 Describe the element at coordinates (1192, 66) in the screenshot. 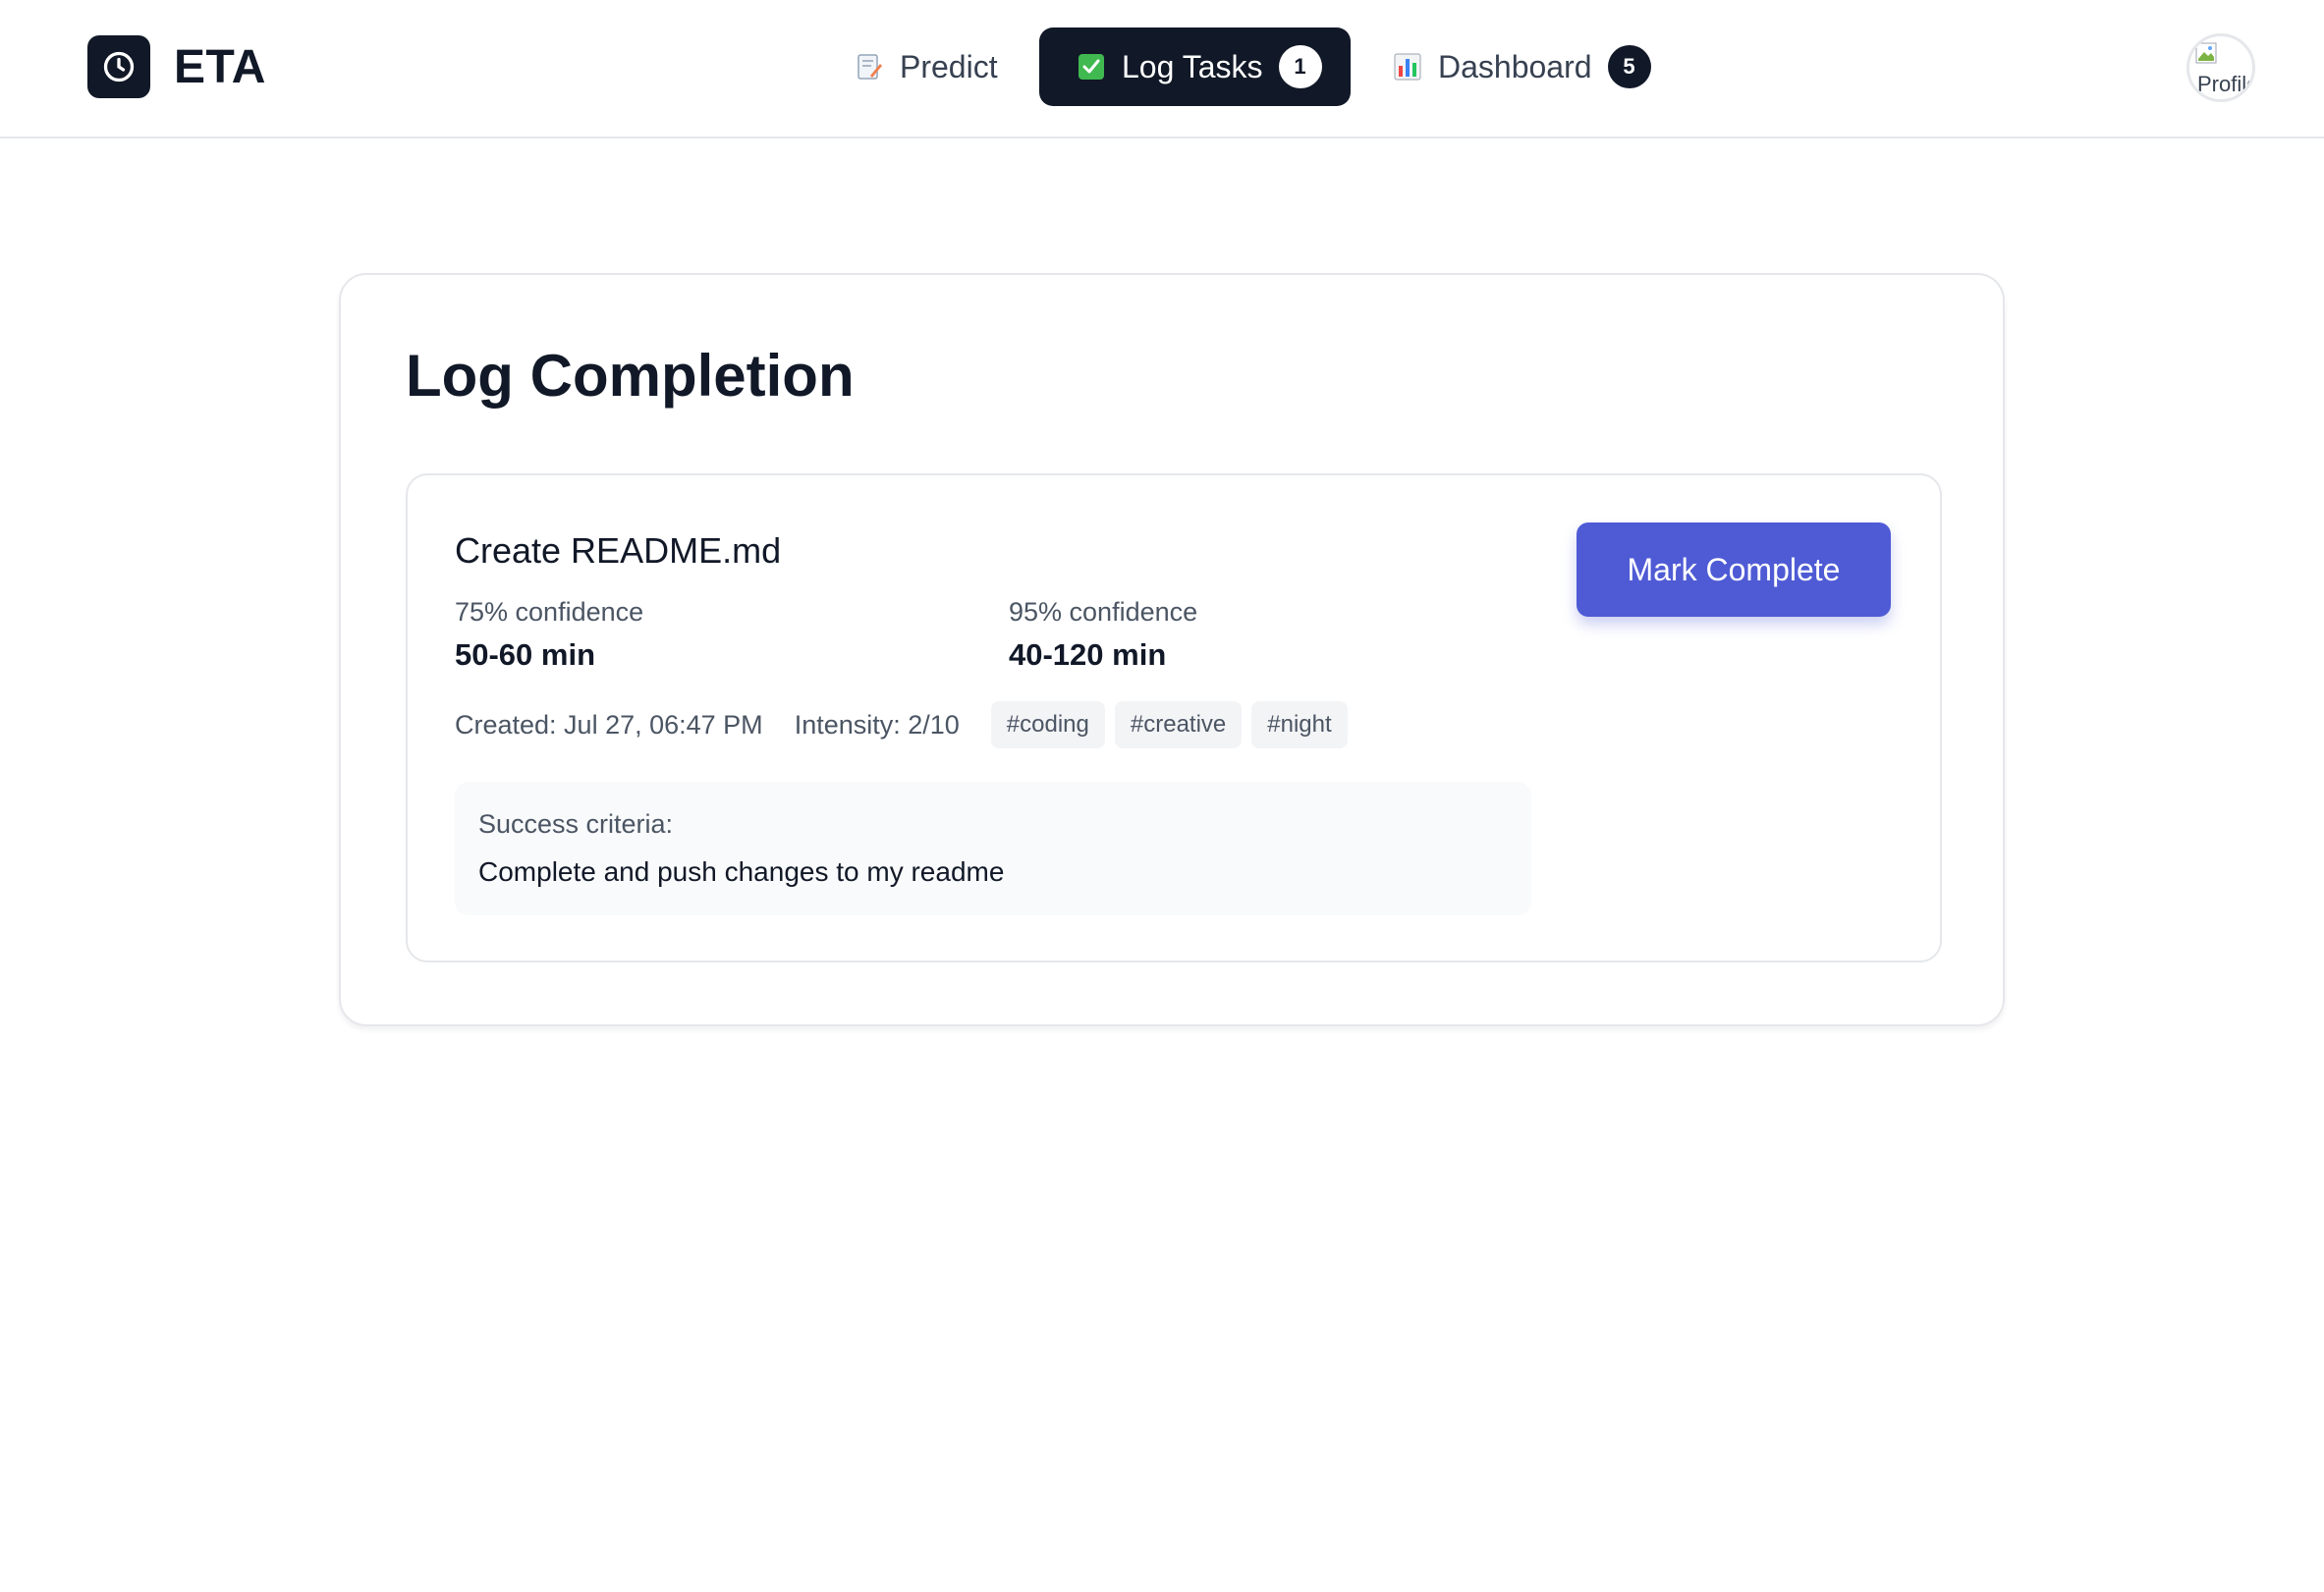

I see `nav-log-tasks-label: Log Tasks` at that location.